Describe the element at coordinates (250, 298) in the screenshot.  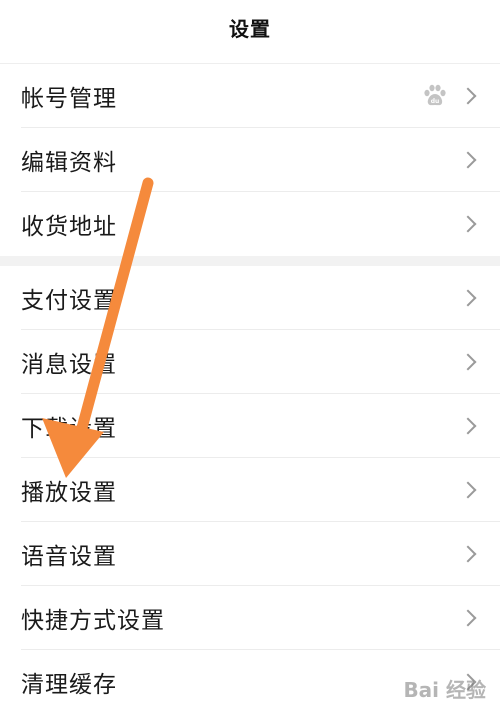
I see `settings-item-payment: 支付设置` at that location.